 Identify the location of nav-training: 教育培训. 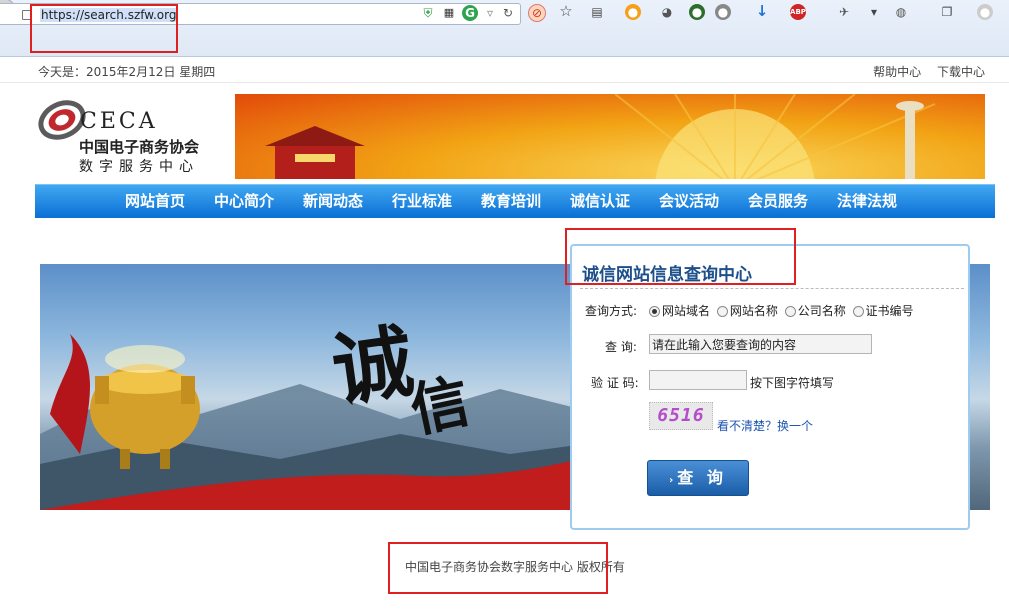
(525, 201).